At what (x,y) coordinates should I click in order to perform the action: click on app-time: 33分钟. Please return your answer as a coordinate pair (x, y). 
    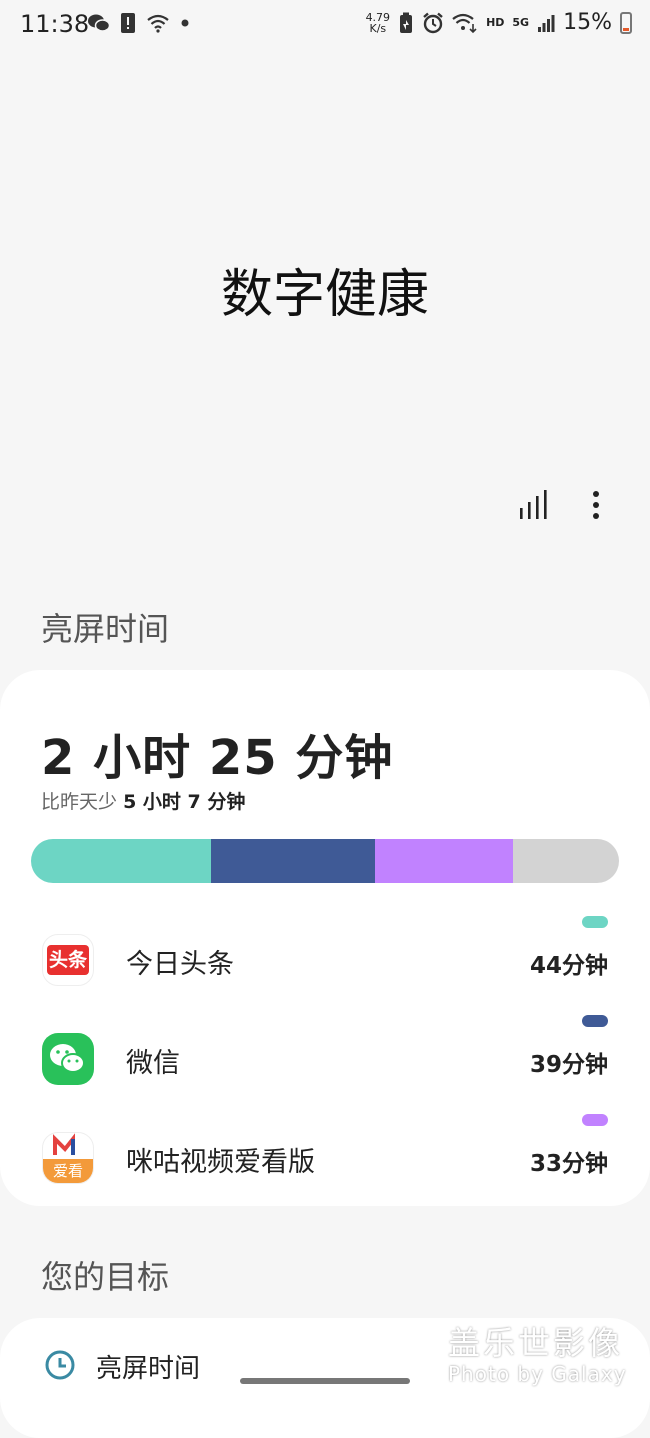
    Looking at the image, I should click on (568, 1164).